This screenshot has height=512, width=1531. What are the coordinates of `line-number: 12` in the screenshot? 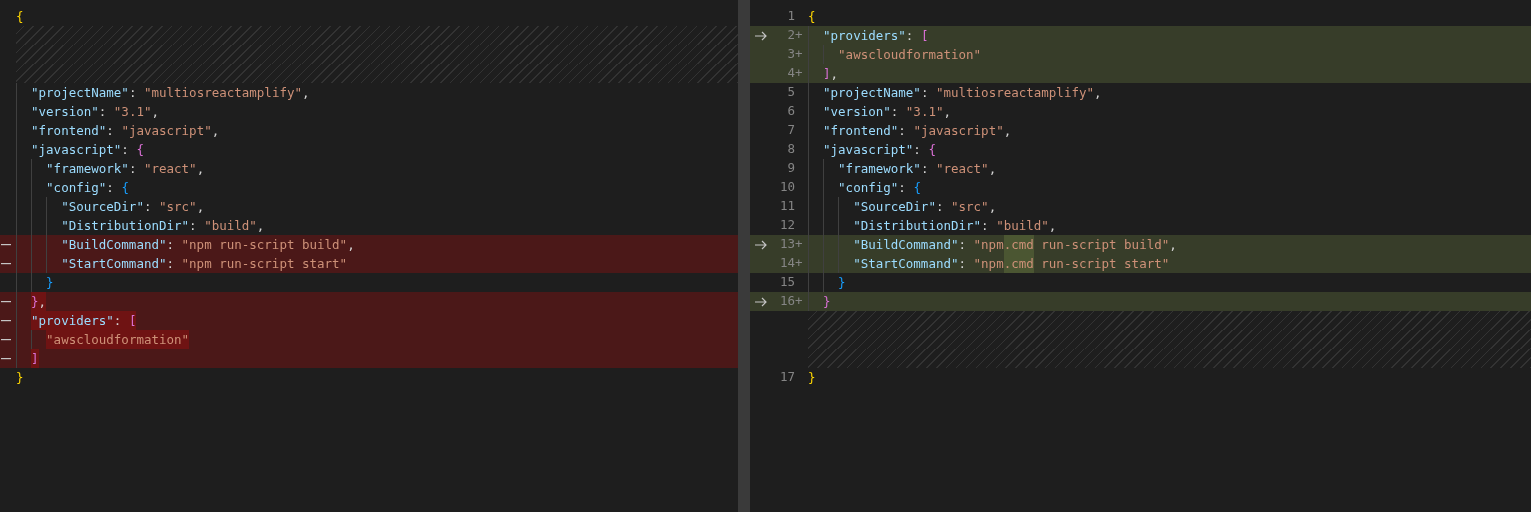 It's located at (786, 225).